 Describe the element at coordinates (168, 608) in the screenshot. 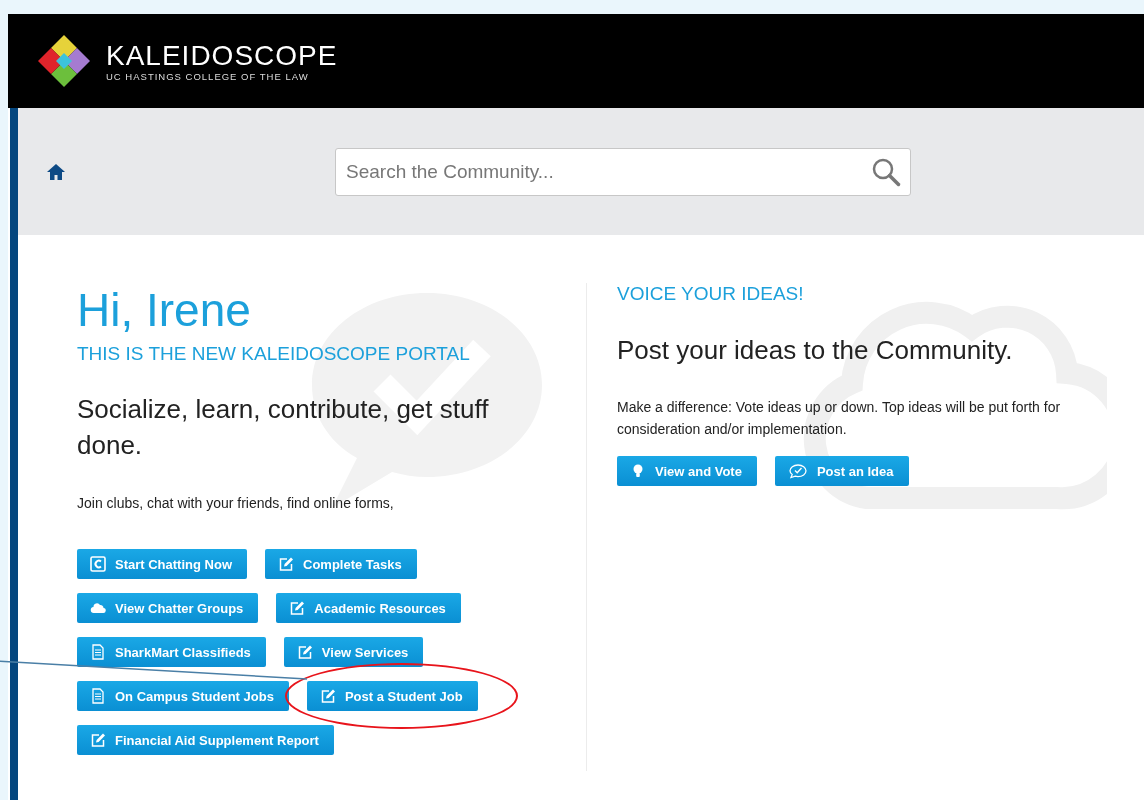

I see `link-button: View Chatter Groups` at that location.